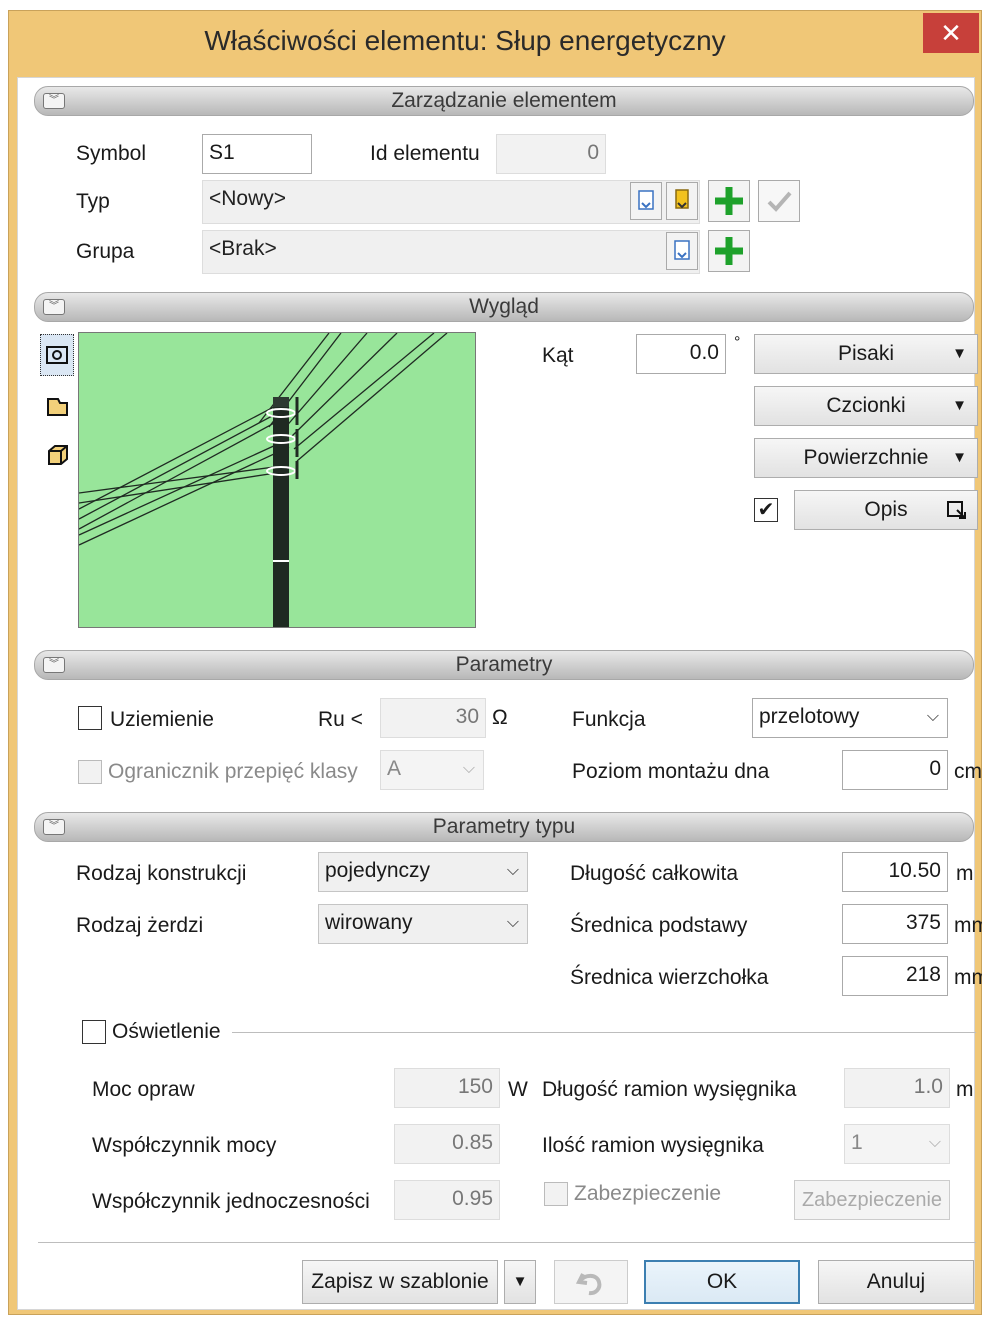  What do you see at coordinates (90, 772) in the screenshot?
I see `surge-checkbox` at bounding box center [90, 772].